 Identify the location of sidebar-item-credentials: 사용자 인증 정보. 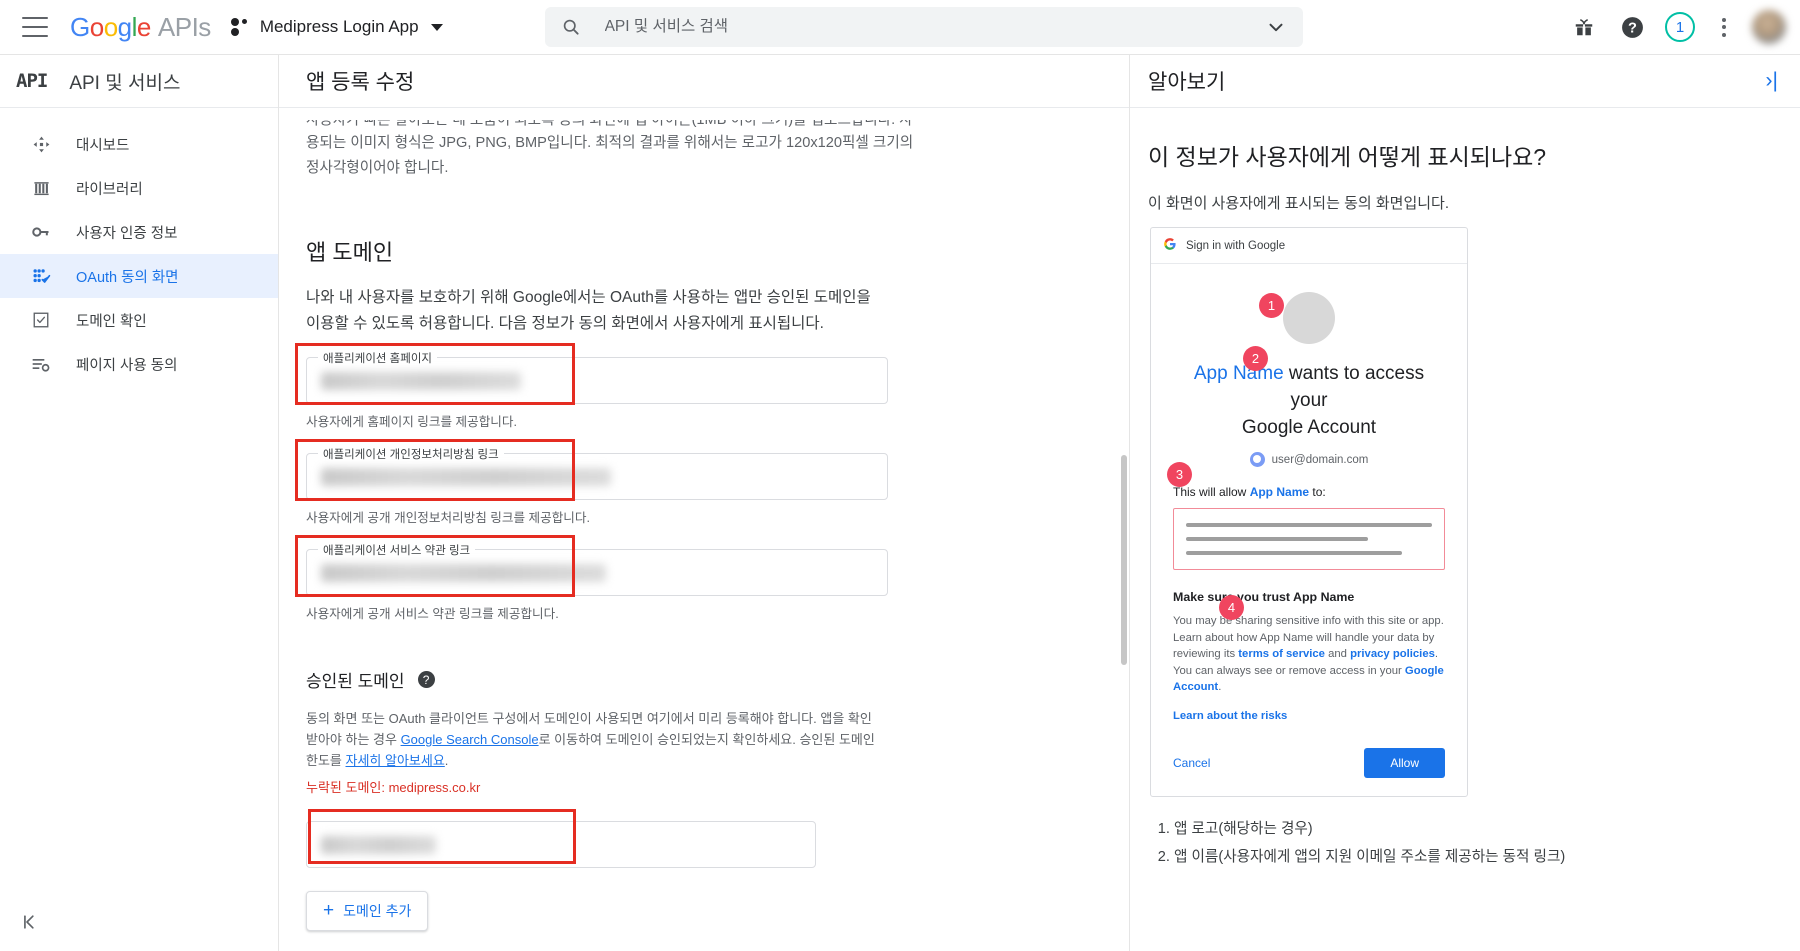
(139, 232).